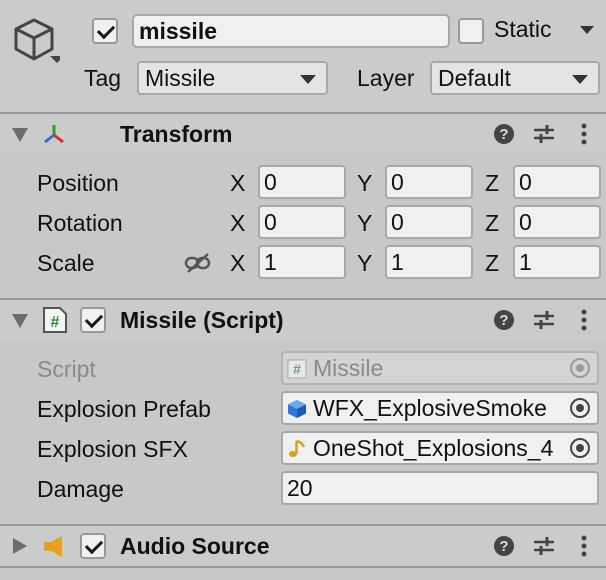 This screenshot has width=606, height=580. I want to click on scale-y-input: 1, so click(429, 262).